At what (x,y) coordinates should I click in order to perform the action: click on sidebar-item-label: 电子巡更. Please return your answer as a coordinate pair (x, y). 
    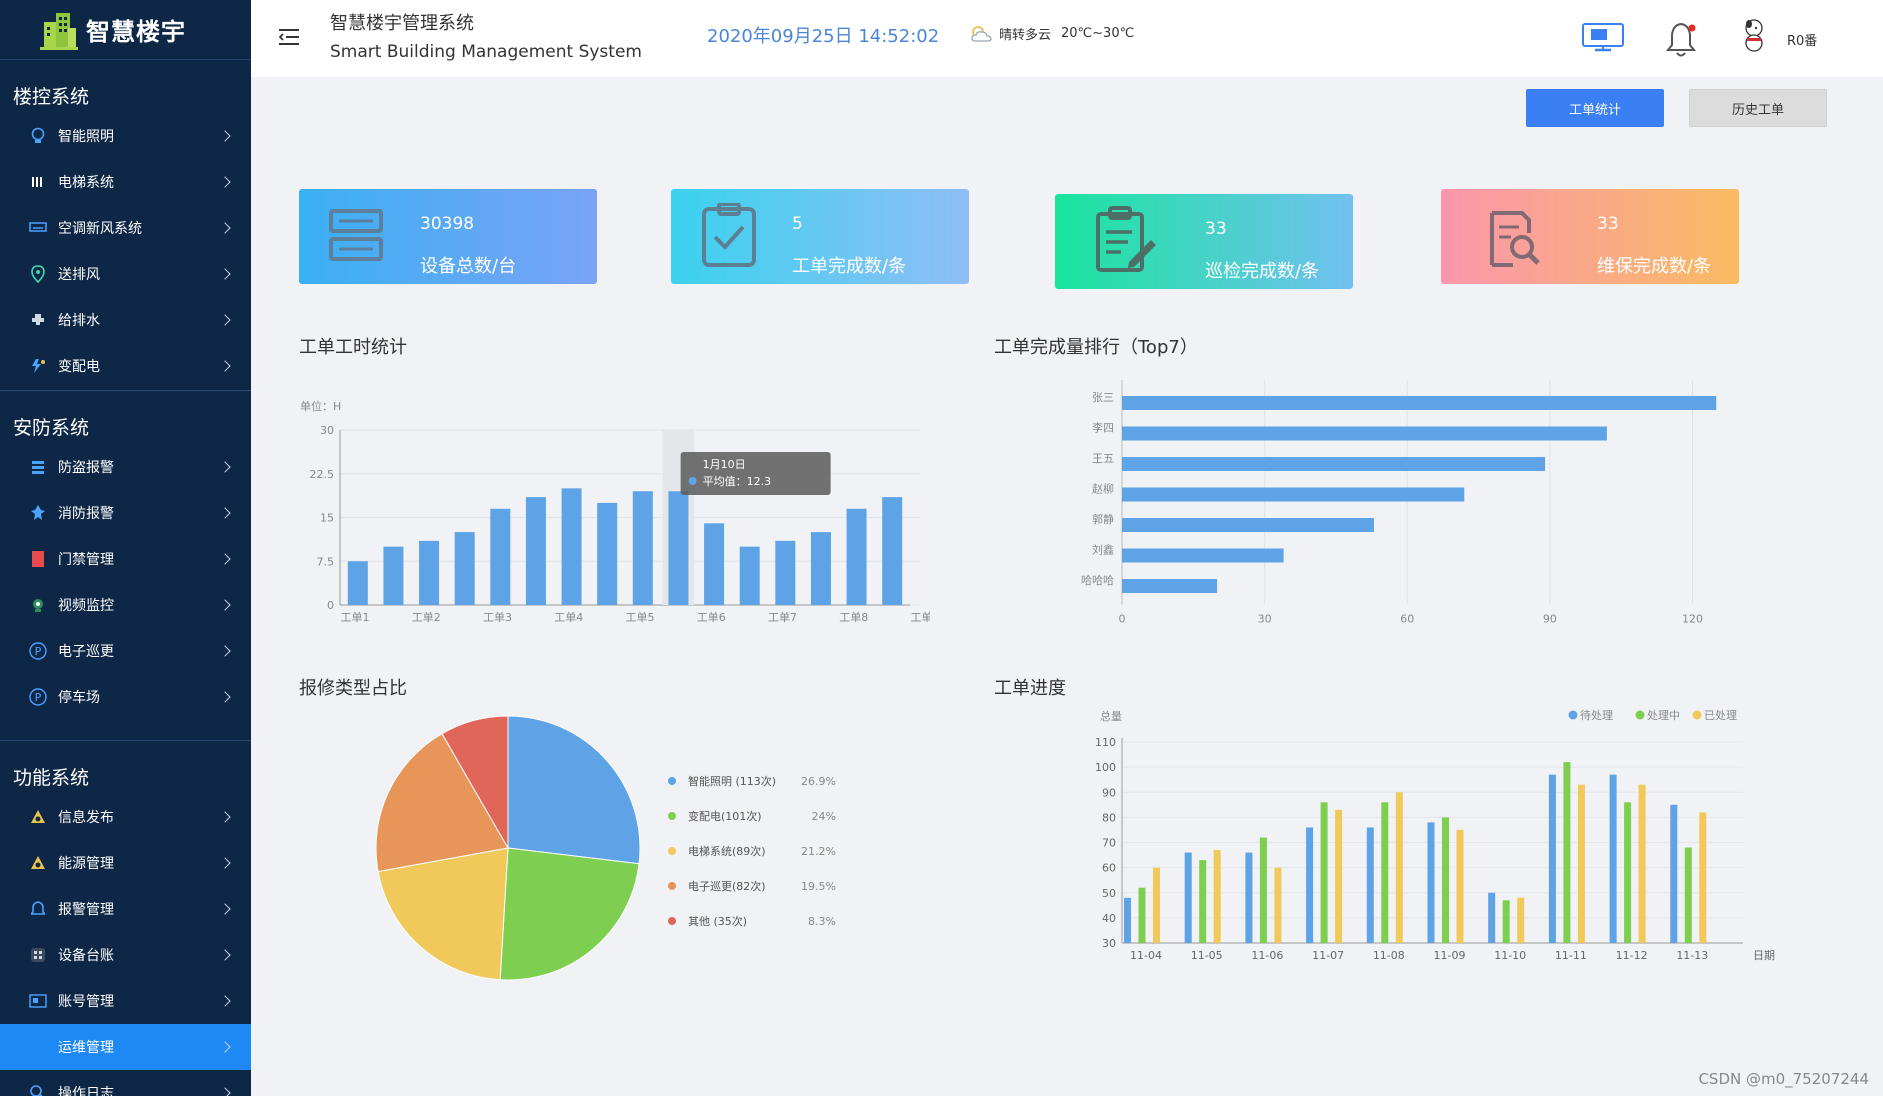
    Looking at the image, I should click on (86, 652).